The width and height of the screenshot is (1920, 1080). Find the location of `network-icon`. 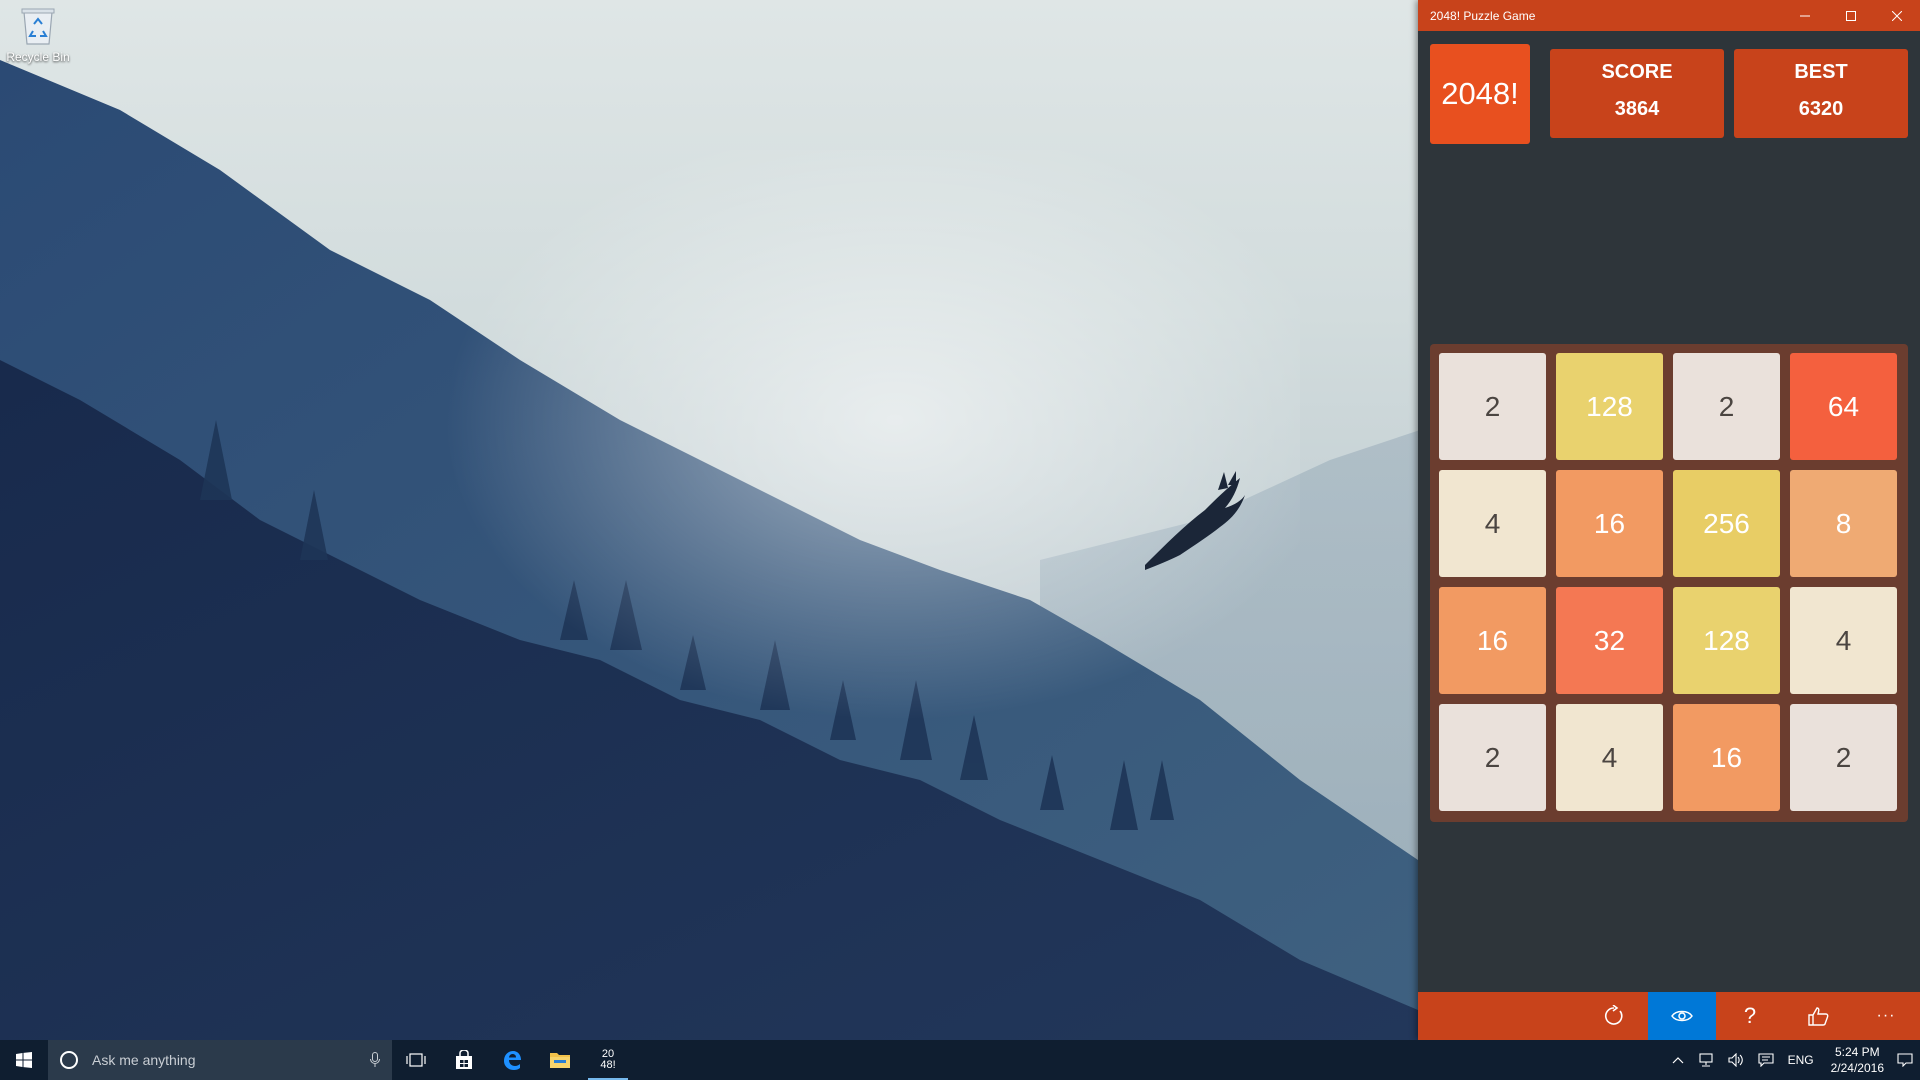

network-icon is located at coordinates (1706, 1060).